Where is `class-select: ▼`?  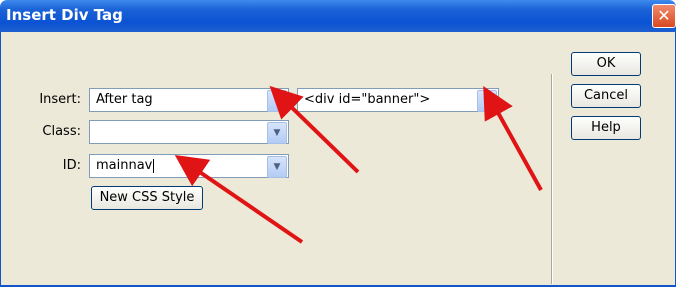 class-select: ▼ is located at coordinates (189, 132).